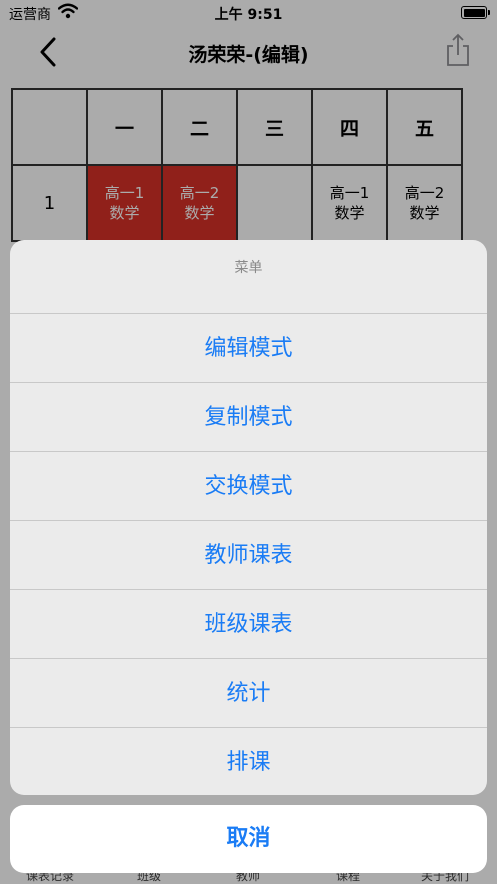 The width and height of the screenshot is (497, 884). I want to click on action-sheet-title: 菜单, so click(248, 277).